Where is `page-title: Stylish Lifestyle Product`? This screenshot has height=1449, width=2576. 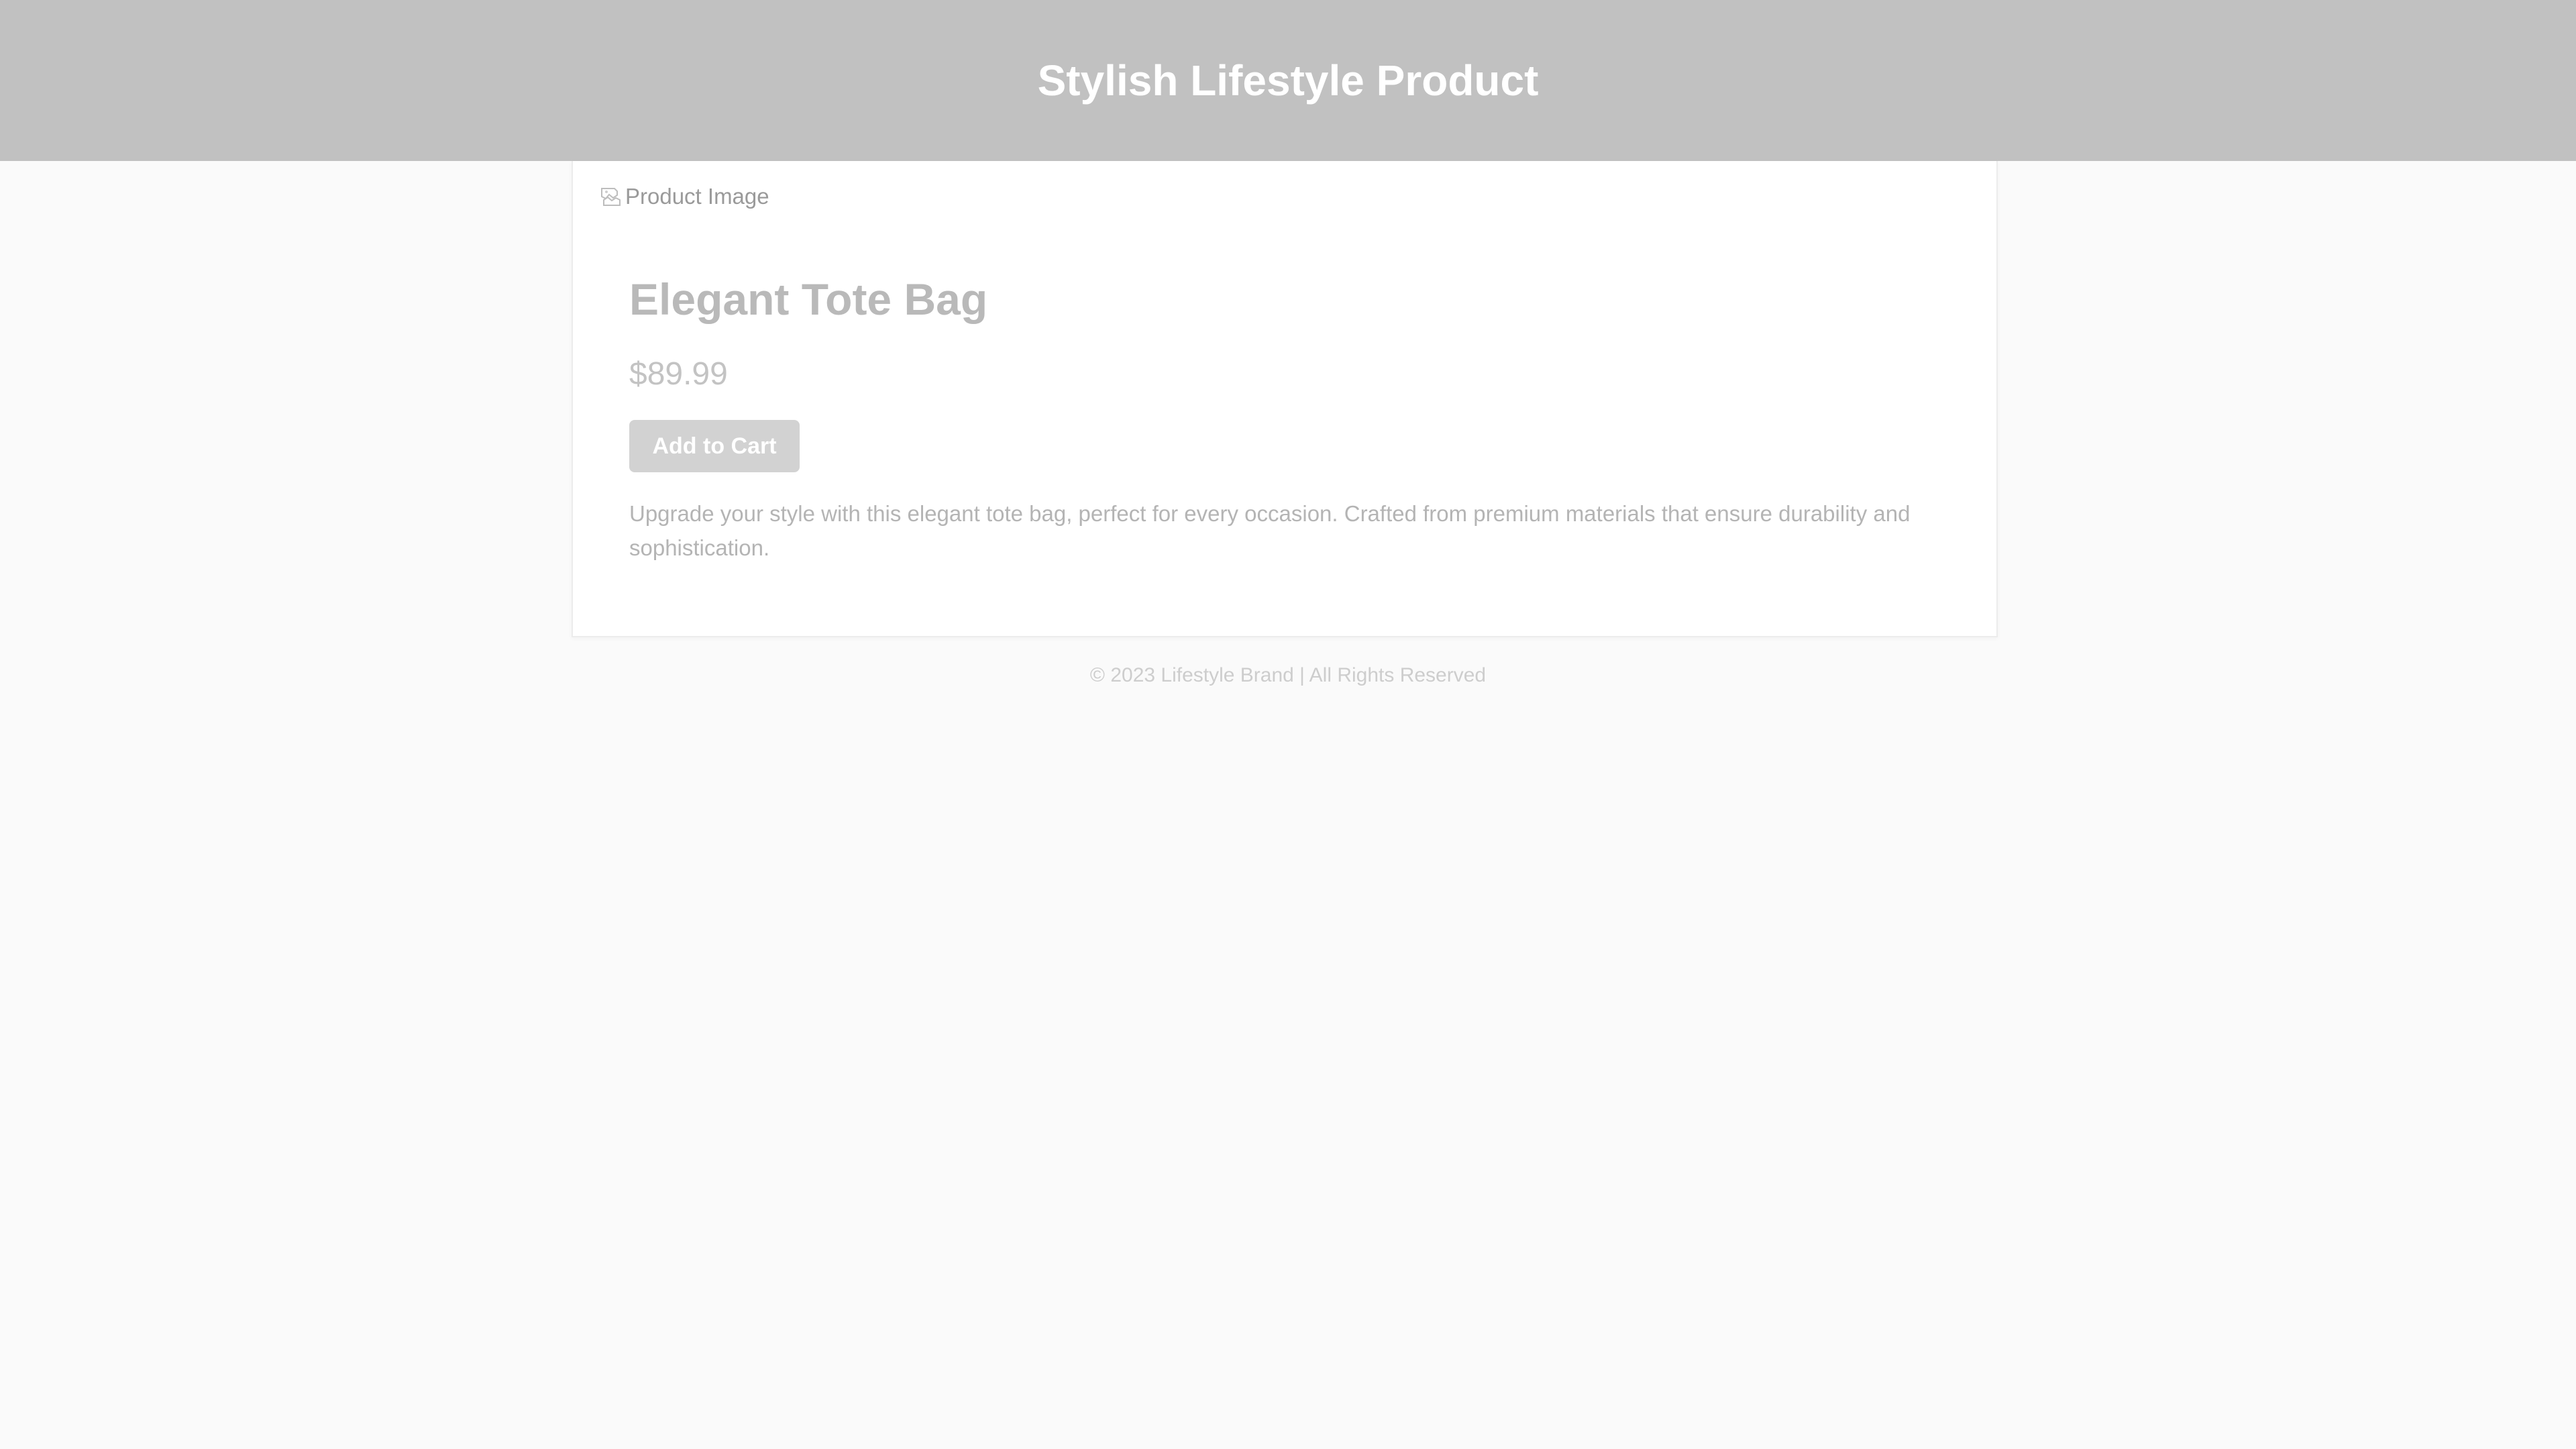 page-title: Stylish Lifestyle Product is located at coordinates (1288, 80).